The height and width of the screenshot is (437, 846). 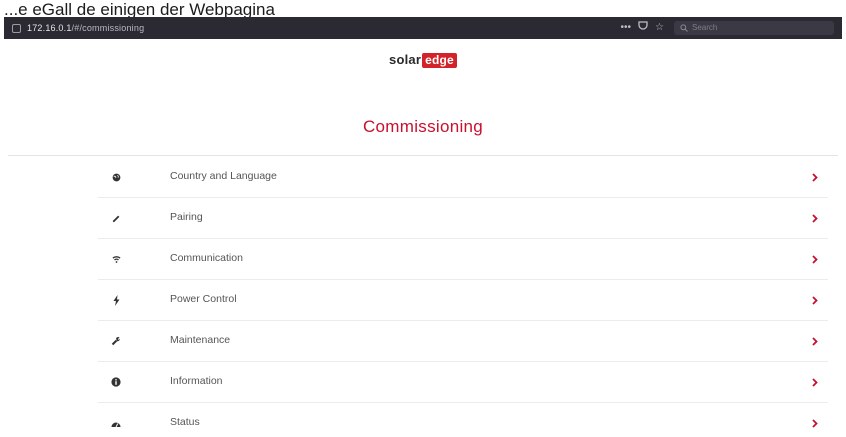 What do you see at coordinates (659, 28) in the screenshot?
I see `bookmark-icon: ☆` at bounding box center [659, 28].